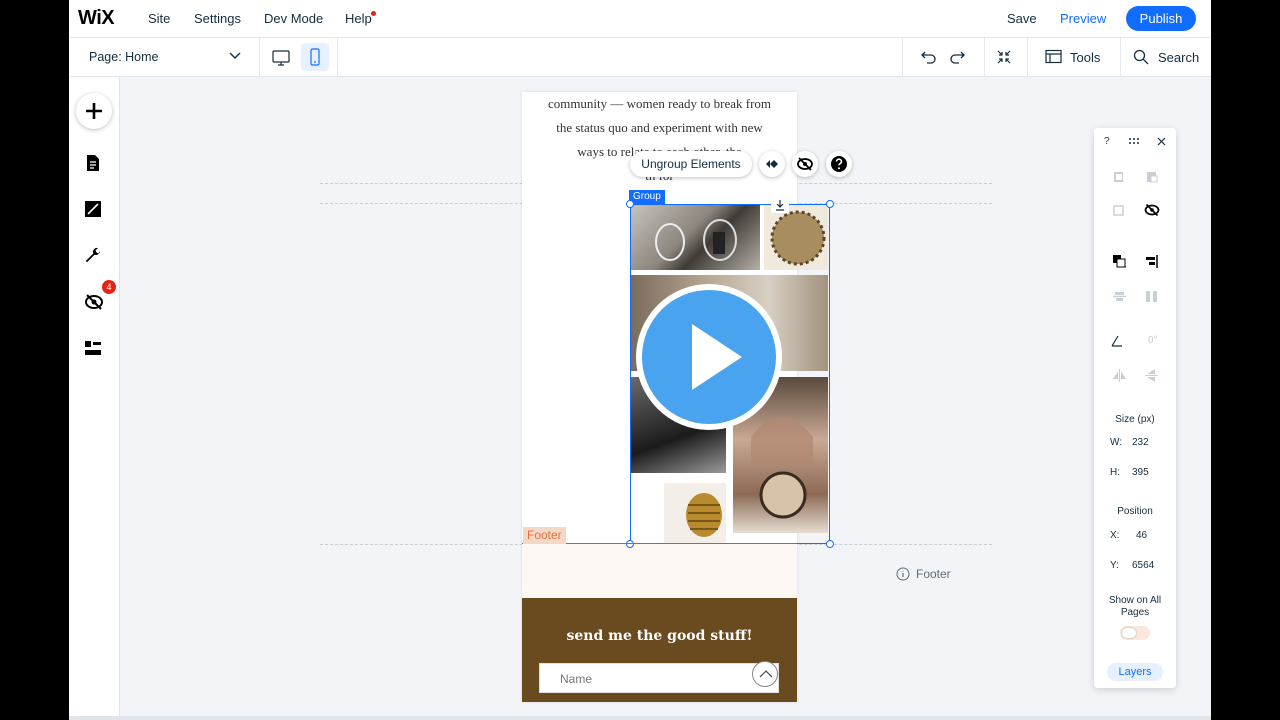  Describe the element at coordinates (1135, 419) in the screenshot. I see `size-label: Size (px)` at that location.